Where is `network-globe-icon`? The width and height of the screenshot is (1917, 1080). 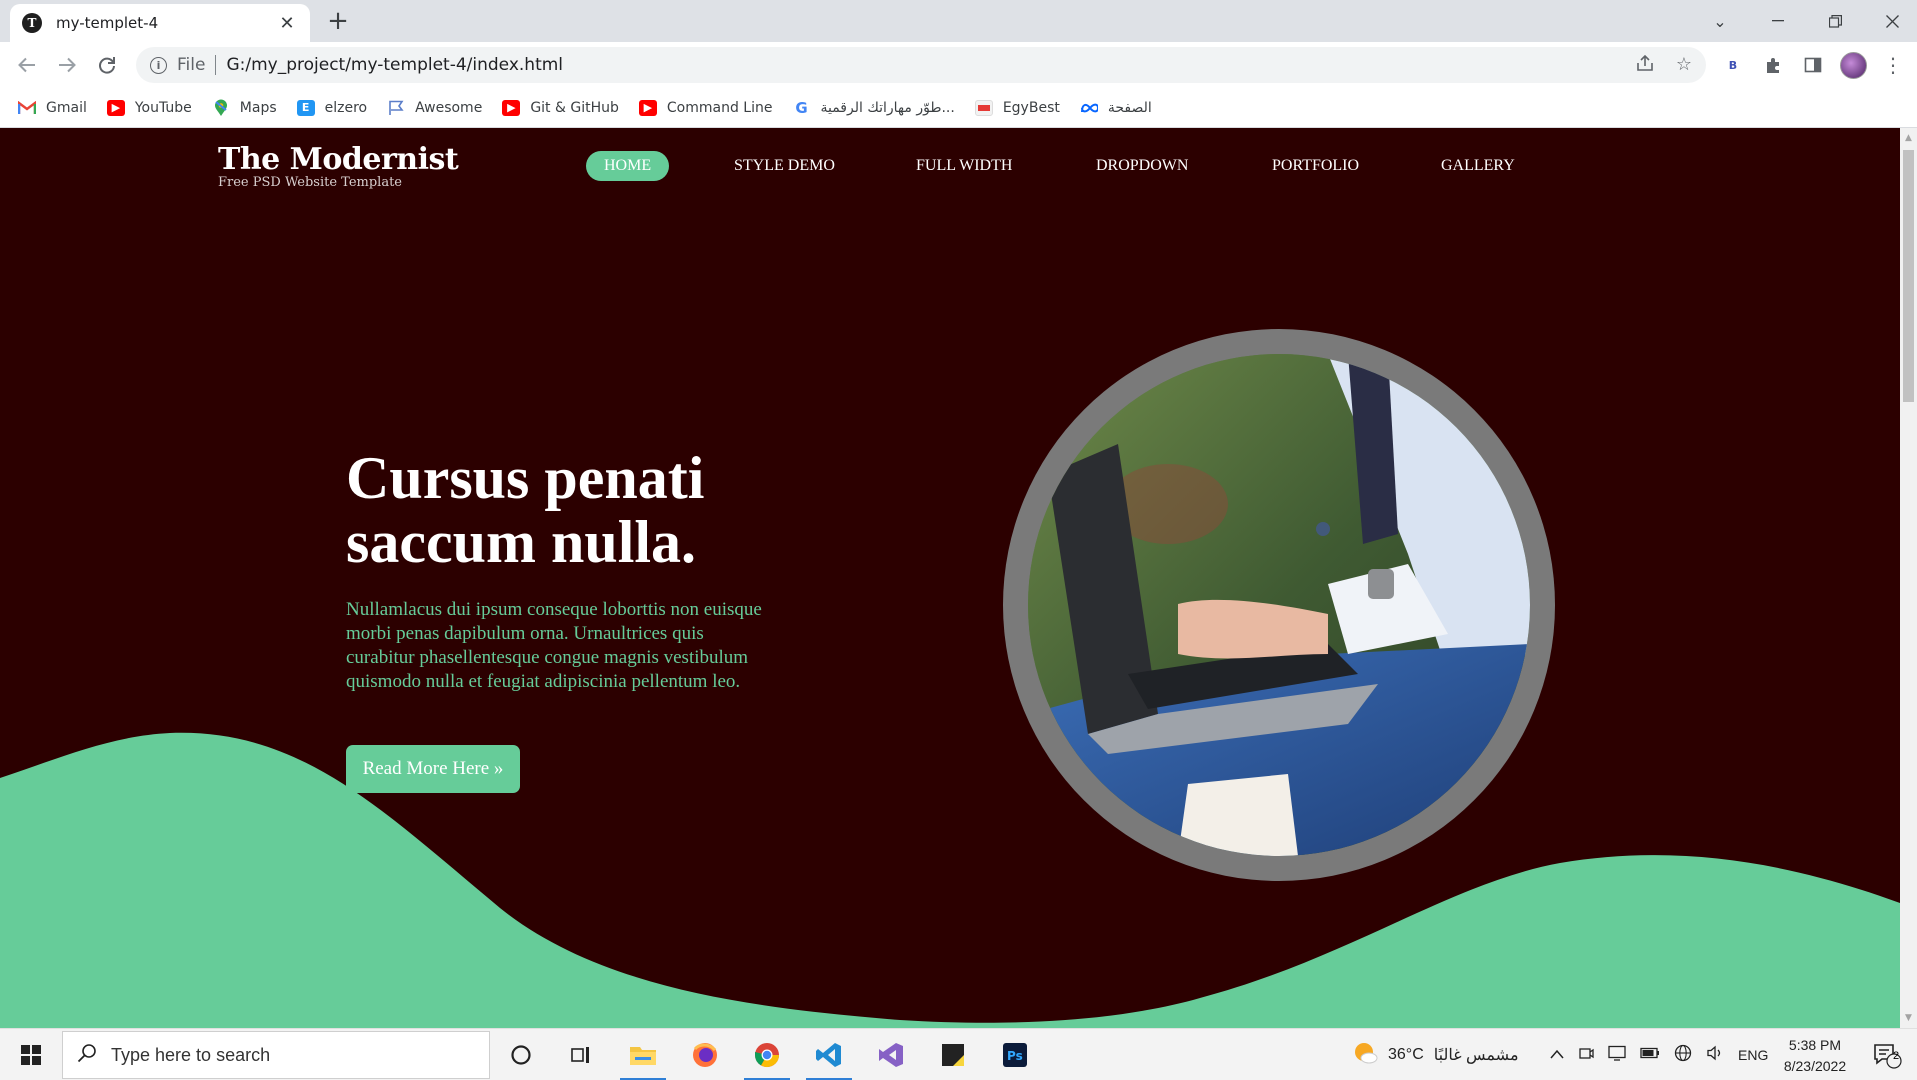 network-globe-icon is located at coordinates (1683, 1055).